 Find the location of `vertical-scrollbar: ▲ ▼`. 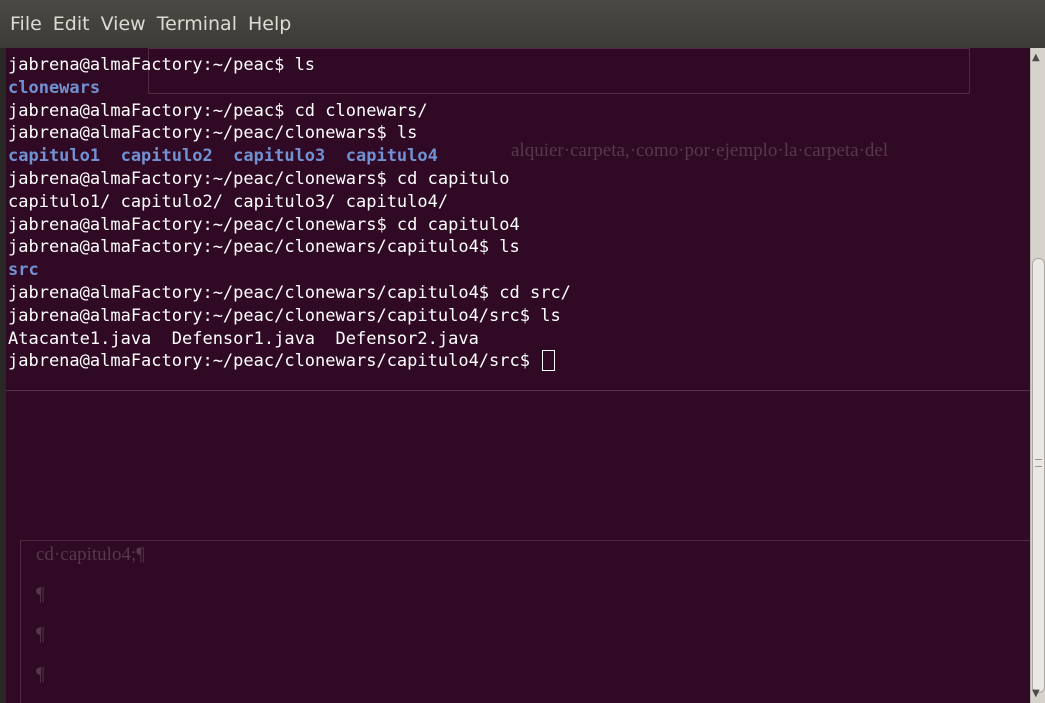

vertical-scrollbar: ▲ ▼ is located at coordinates (1037, 375).